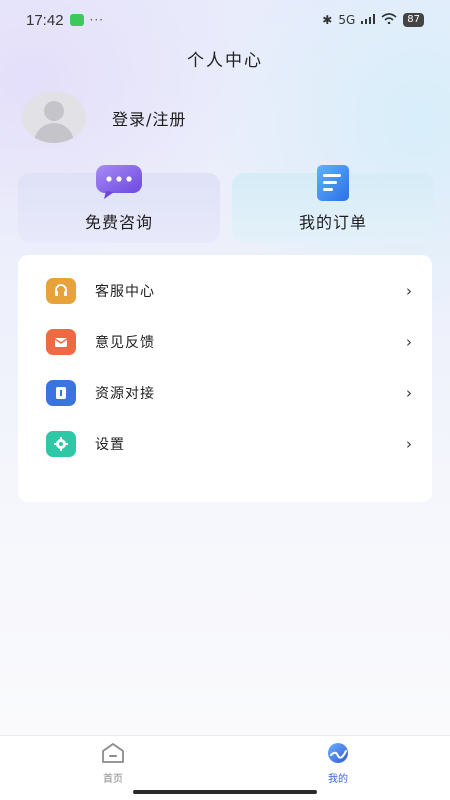 The image size is (450, 800). What do you see at coordinates (338, 779) in the screenshot?
I see `tab-mine-label: 我的` at bounding box center [338, 779].